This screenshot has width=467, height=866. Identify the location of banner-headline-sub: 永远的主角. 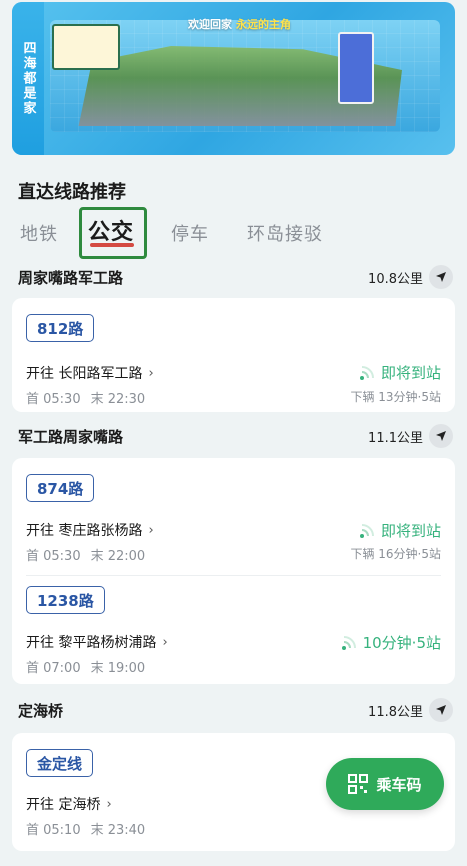
(263, 24).